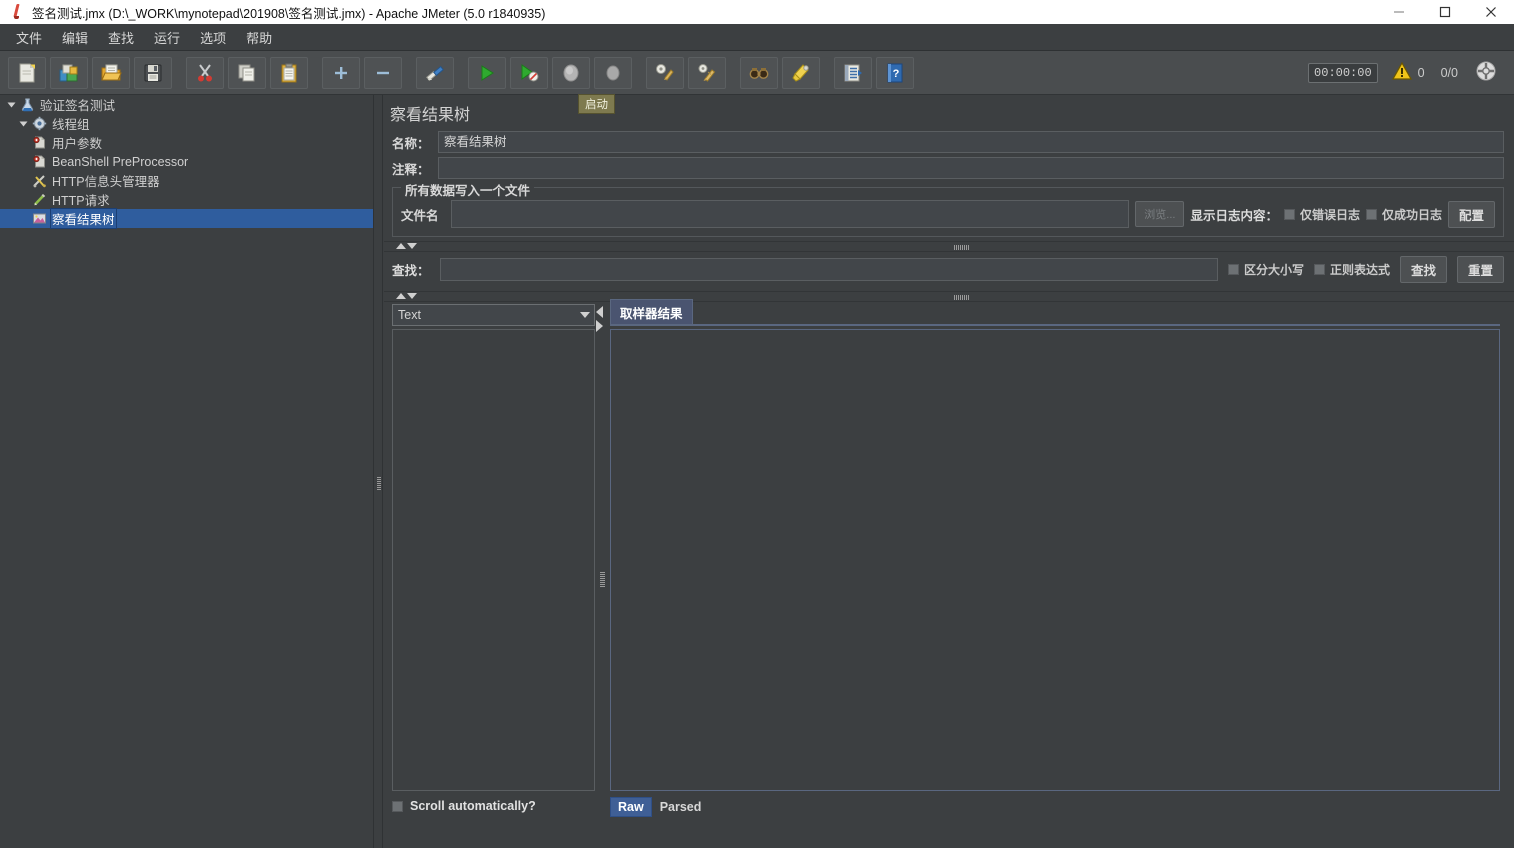 This screenshot has height=848, width=1514. I want to click on tree-node-http-header-manager: HTTP信息头管理器, so click(186, 180).